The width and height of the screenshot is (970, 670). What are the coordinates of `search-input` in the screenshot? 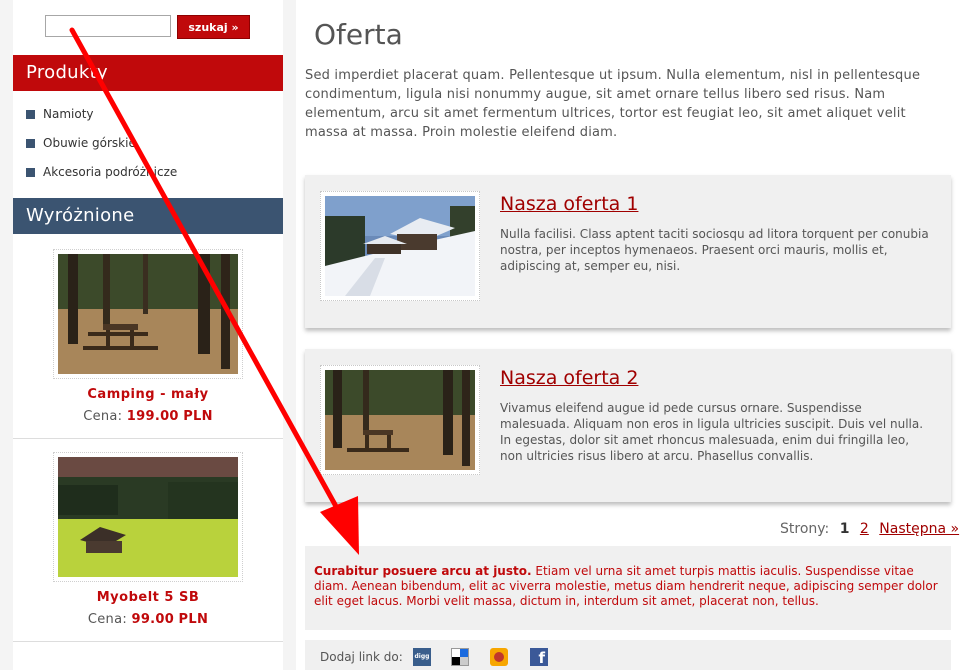 It's located at (108, 26).